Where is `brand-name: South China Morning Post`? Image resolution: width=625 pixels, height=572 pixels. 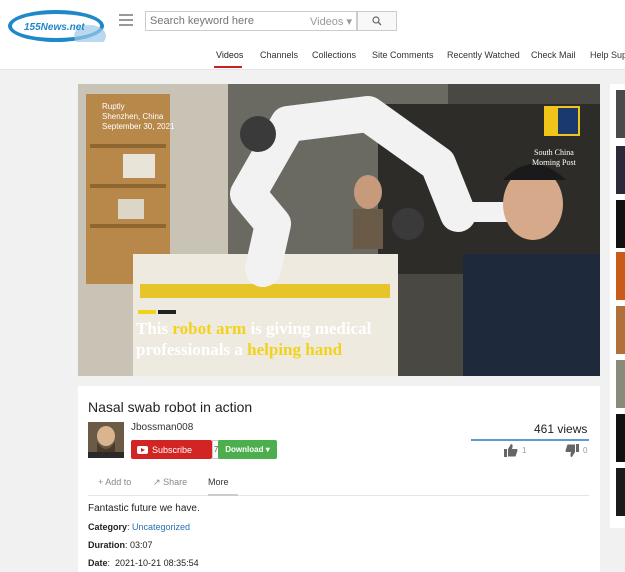
brand-name: South China Morning Post is located at coordinates (554, 157).